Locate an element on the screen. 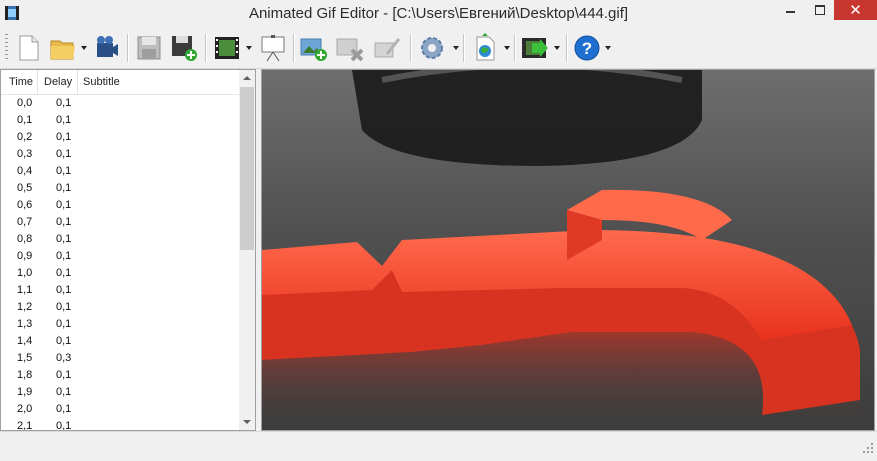 The image size is (877, 461). help-dropdown-arrow is located at coordinates (608, 49).